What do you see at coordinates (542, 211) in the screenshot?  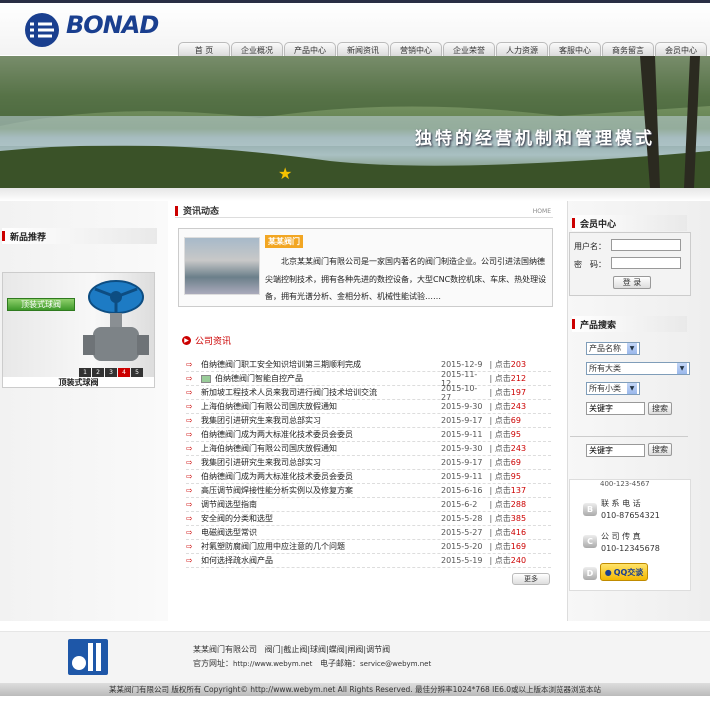 I see `home-link: HOME` at bounding box center [542, 211].